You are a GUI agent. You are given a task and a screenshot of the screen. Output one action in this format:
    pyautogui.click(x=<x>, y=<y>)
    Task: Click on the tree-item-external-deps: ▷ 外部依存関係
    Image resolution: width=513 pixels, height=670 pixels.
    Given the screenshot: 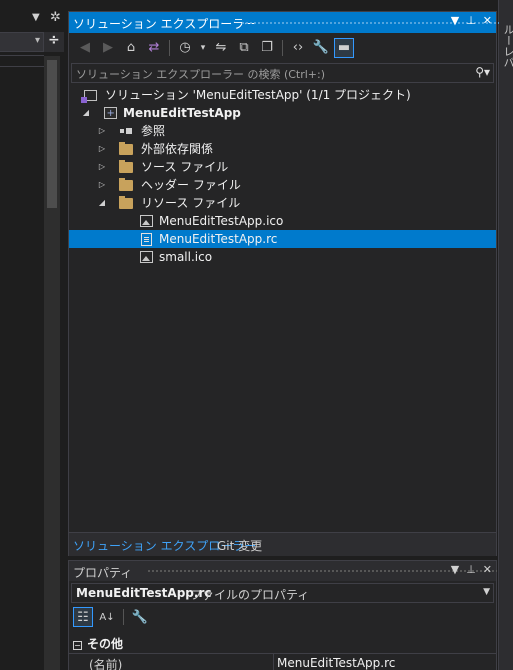 What is the action you would take?
    pyautogui.click(x=282, y=149)
    